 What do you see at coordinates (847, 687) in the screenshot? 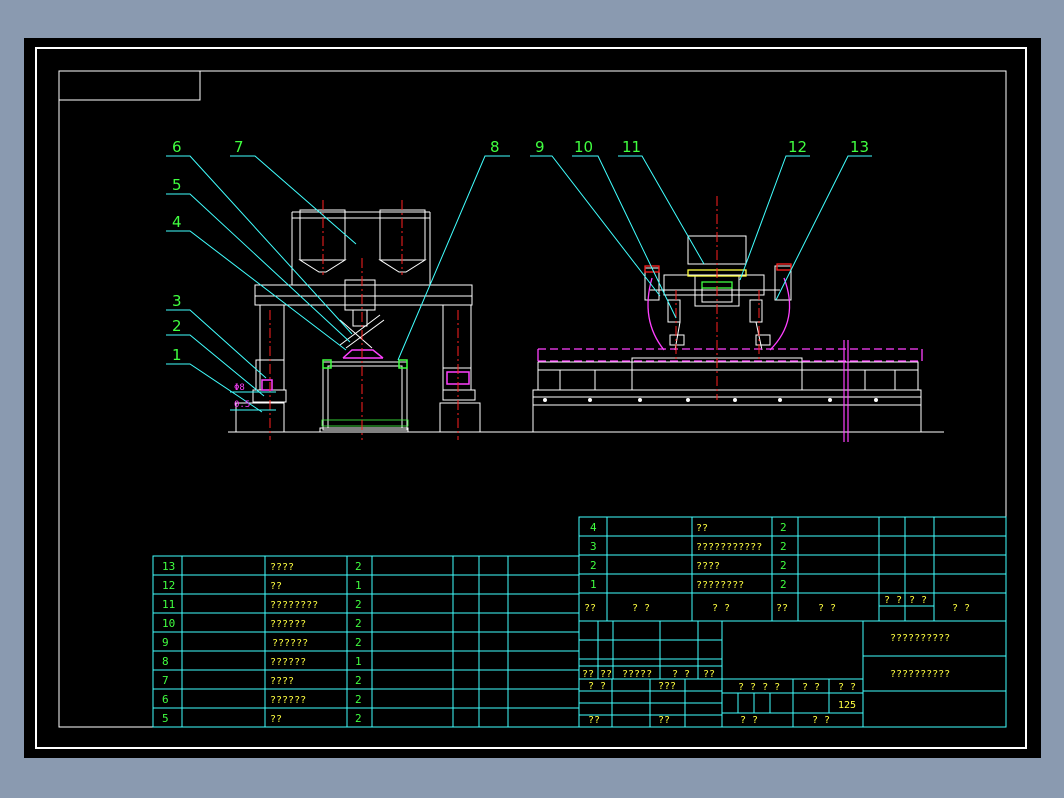
I see `scale-label: ? ?` at bounding box center [847, 687].